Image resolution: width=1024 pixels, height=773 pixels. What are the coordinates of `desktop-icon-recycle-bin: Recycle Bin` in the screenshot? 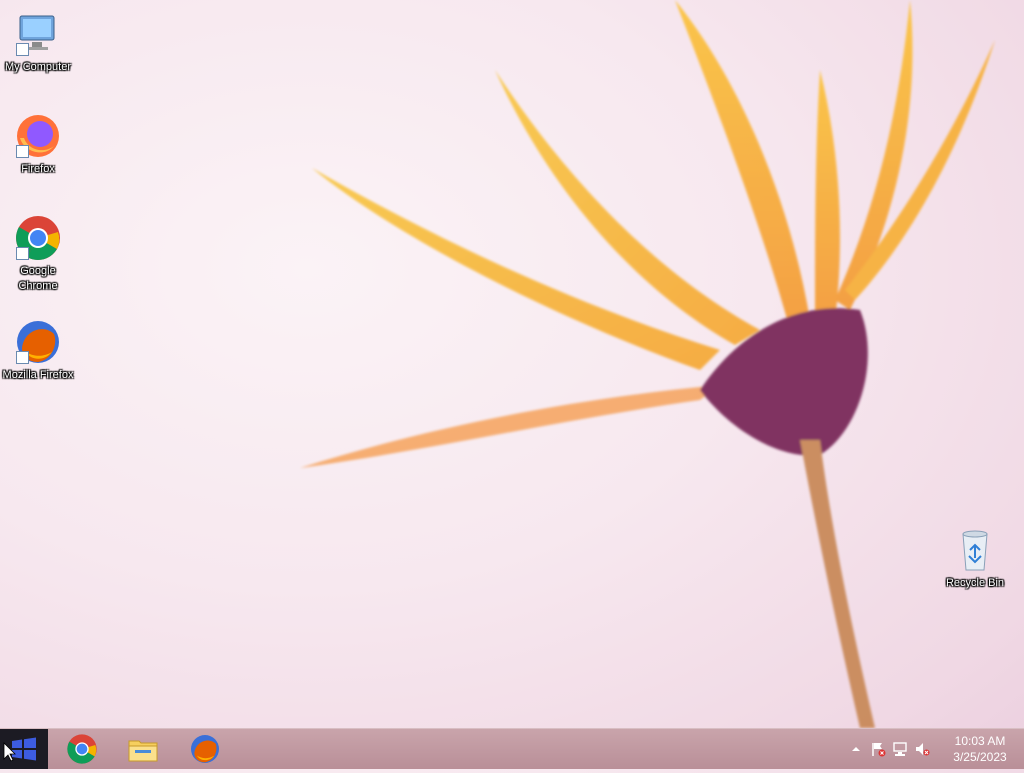 It's located at (975, 558).